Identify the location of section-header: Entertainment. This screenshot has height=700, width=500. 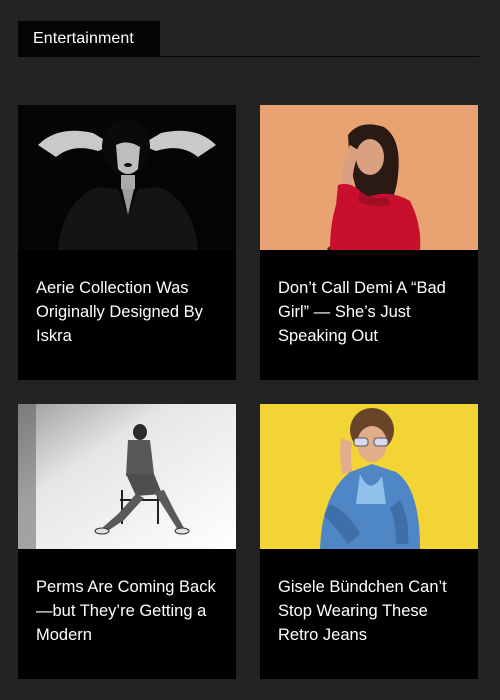
(248, 39).